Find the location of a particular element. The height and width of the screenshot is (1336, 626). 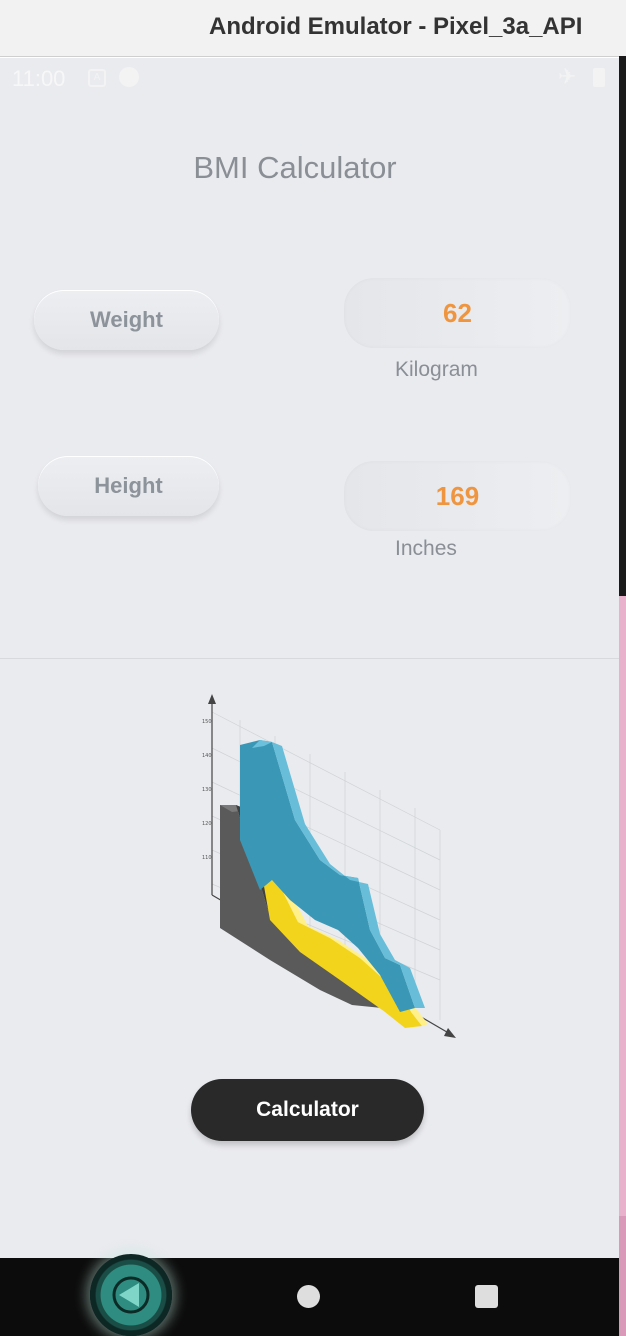

recents-icon is located at coordinates (486, 1296).